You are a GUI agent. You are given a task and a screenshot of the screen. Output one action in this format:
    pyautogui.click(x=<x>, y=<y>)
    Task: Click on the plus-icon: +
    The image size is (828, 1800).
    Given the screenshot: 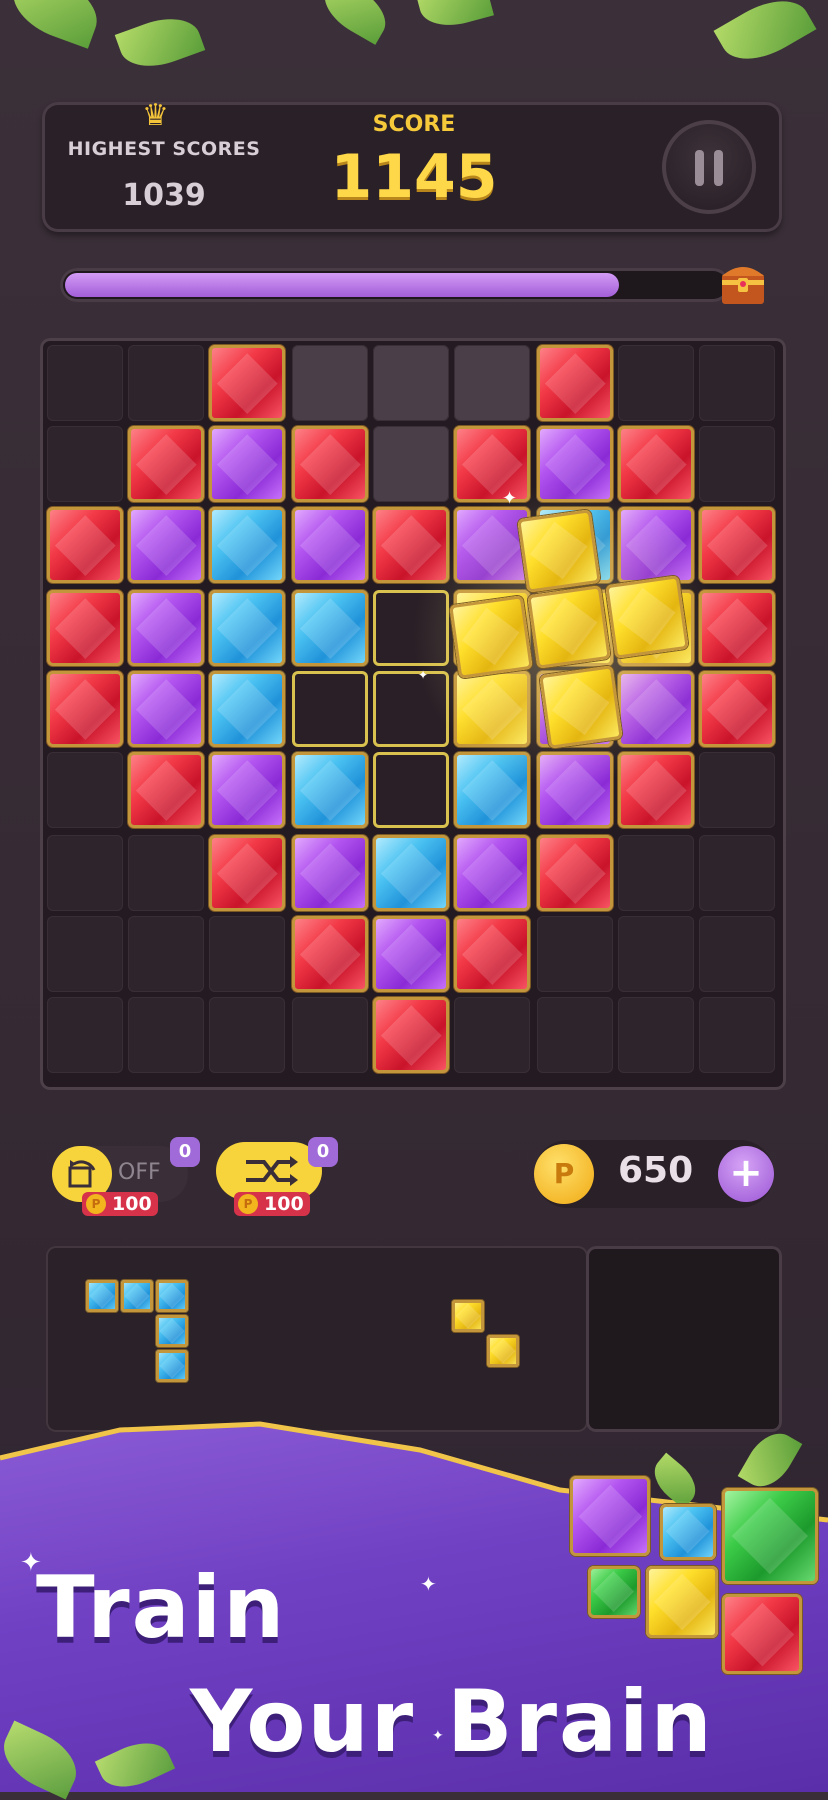 What is the action you would take?
    pyautogui.click(x=746, y=1174)
    